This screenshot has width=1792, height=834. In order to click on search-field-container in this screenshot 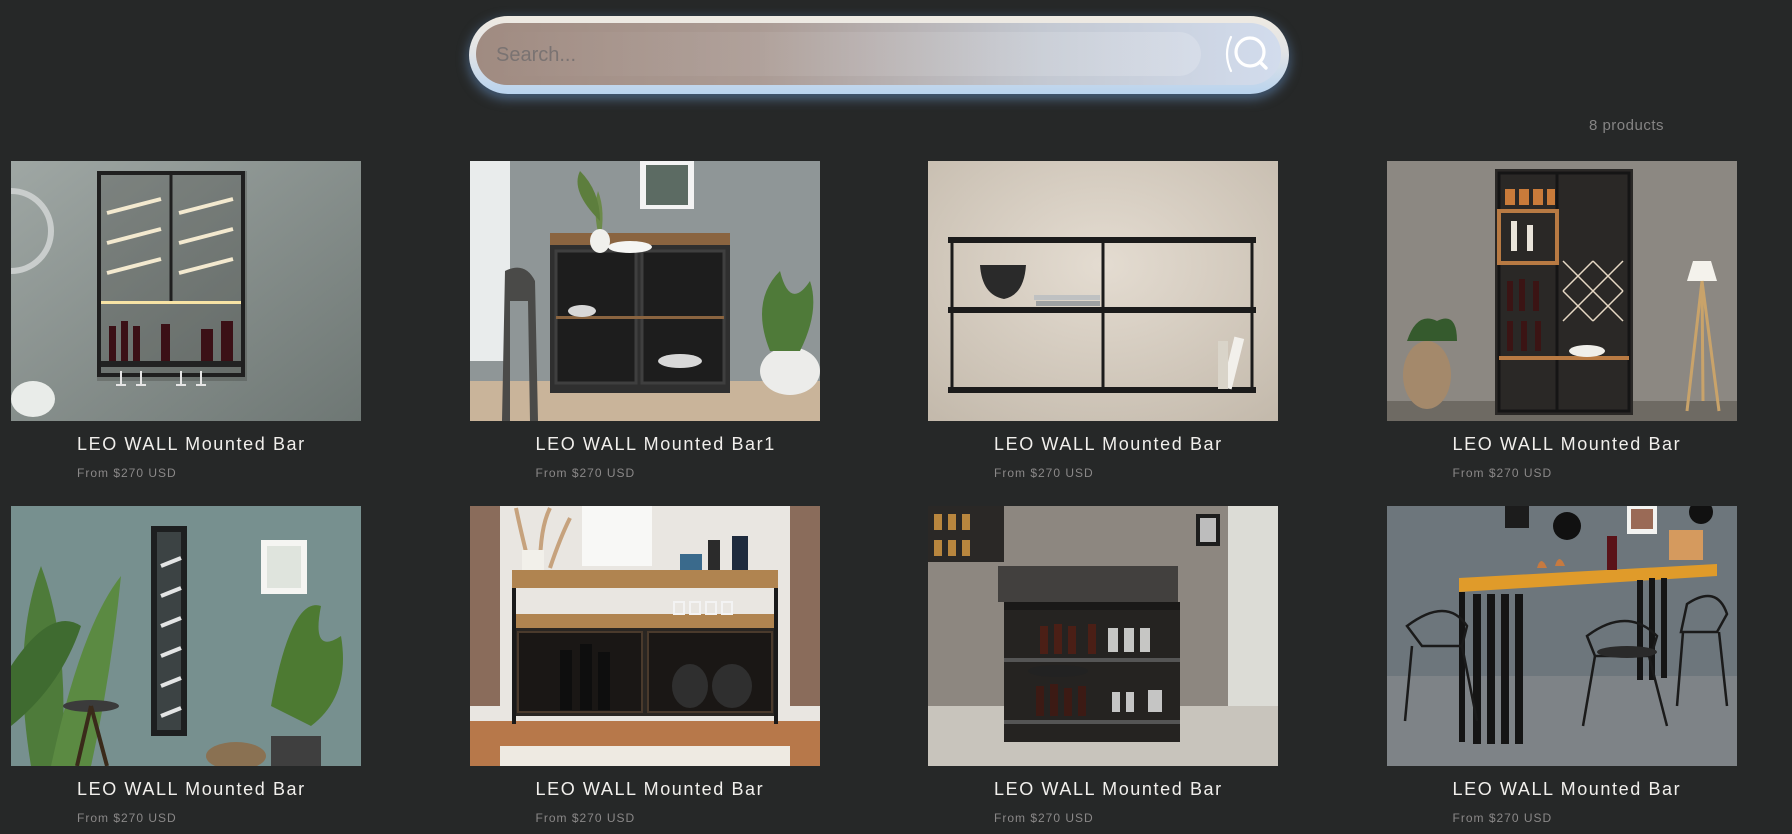, I will do `click(878, 54)`.